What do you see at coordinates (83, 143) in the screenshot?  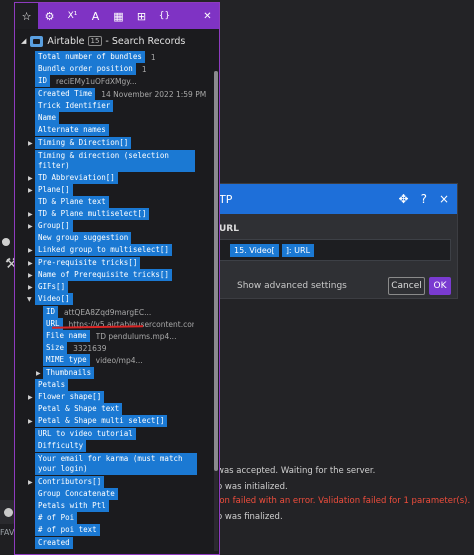 I see `mapping-pill: Timing & Direction[]` at bounding box center [83, 143].